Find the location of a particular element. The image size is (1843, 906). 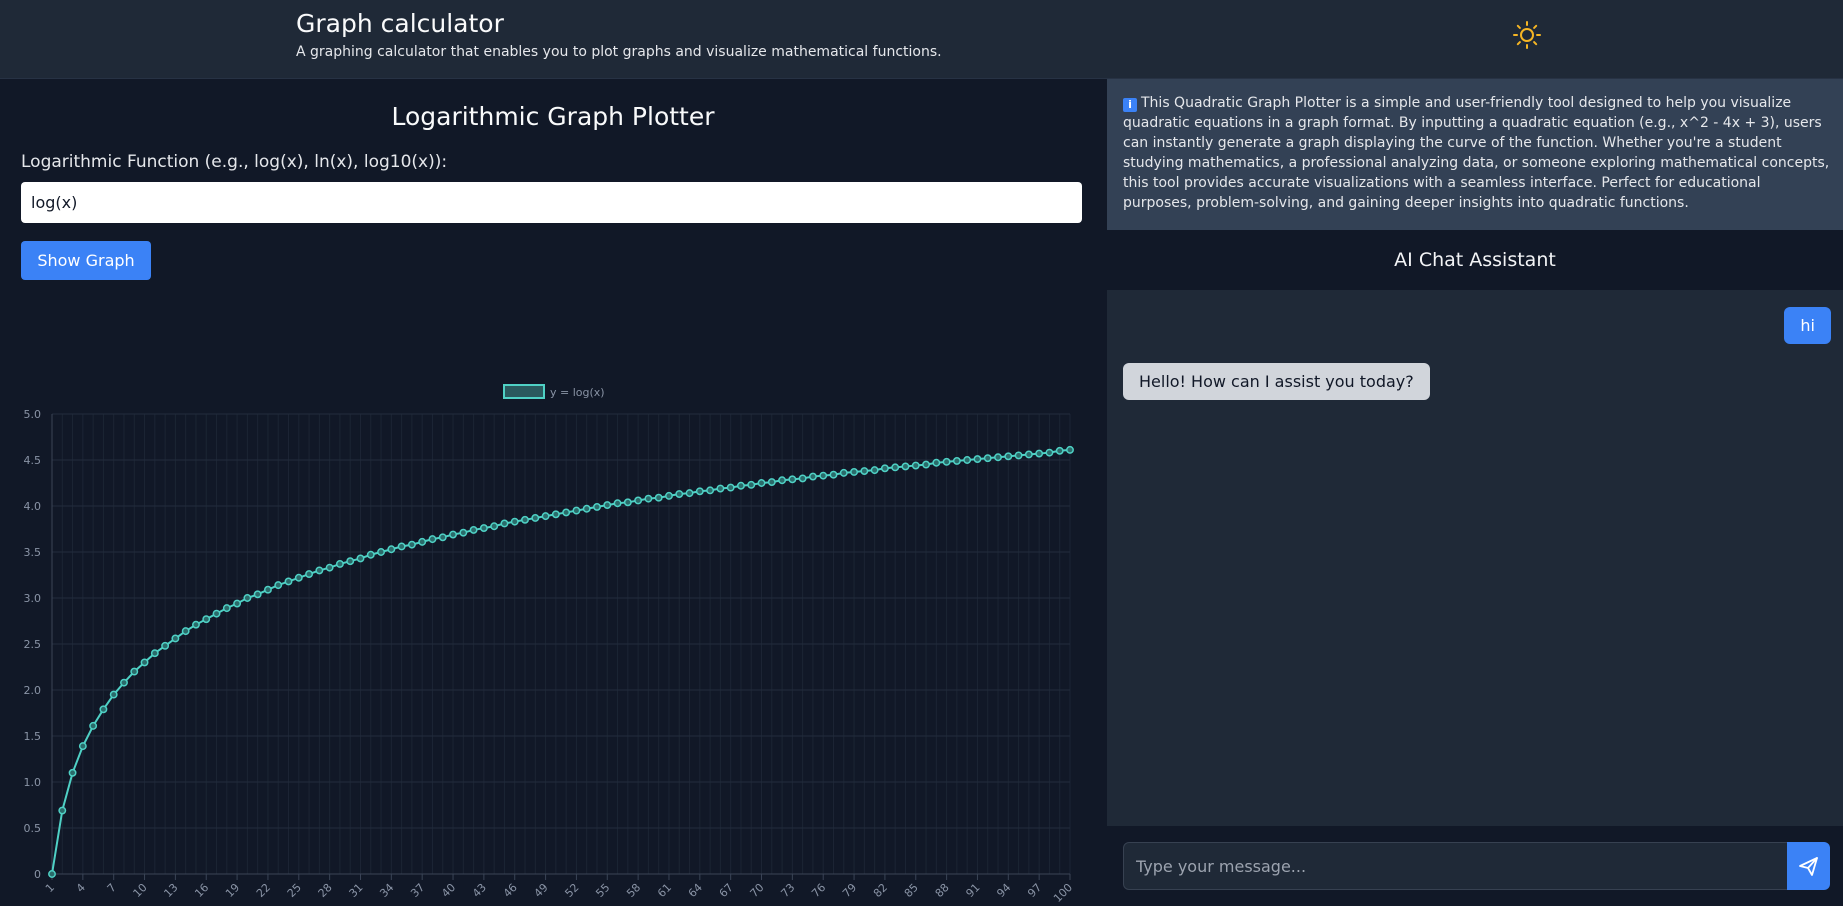

x-tick-label: 49 is located at coordinates (541, 890).